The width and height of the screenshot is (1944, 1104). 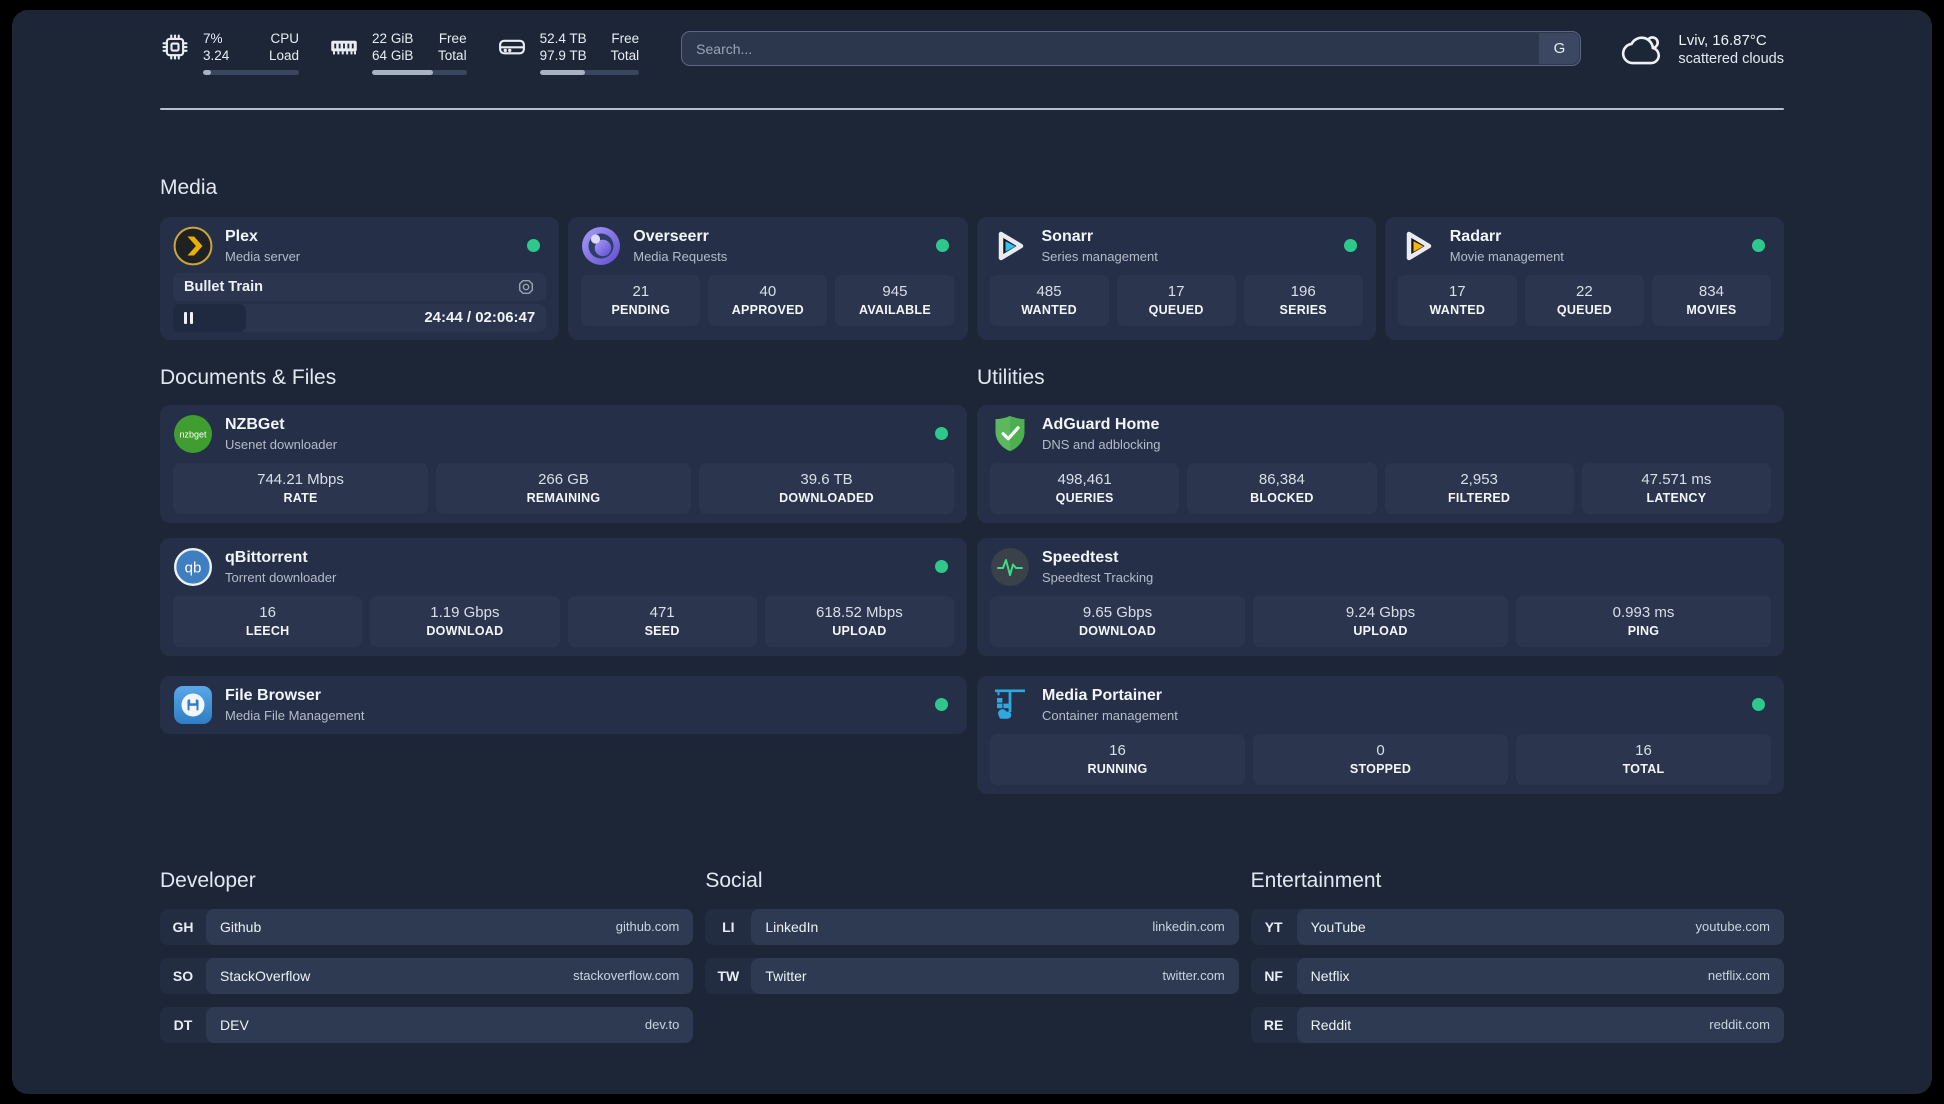 I want to click on app-subtitle: Container management, so click(x=1110, y=715).